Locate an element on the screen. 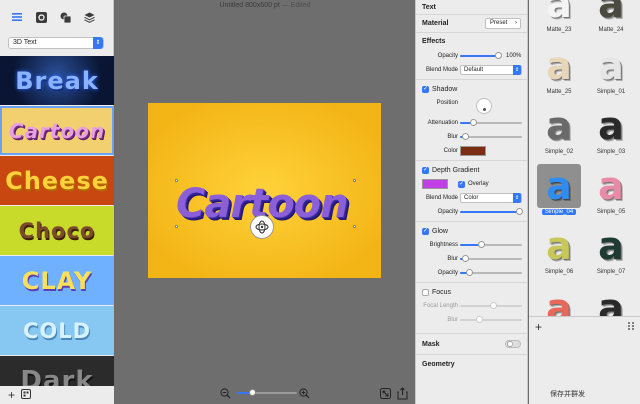 The image size is (640, 404). opacity-slider is located at coordinates (481, 55).